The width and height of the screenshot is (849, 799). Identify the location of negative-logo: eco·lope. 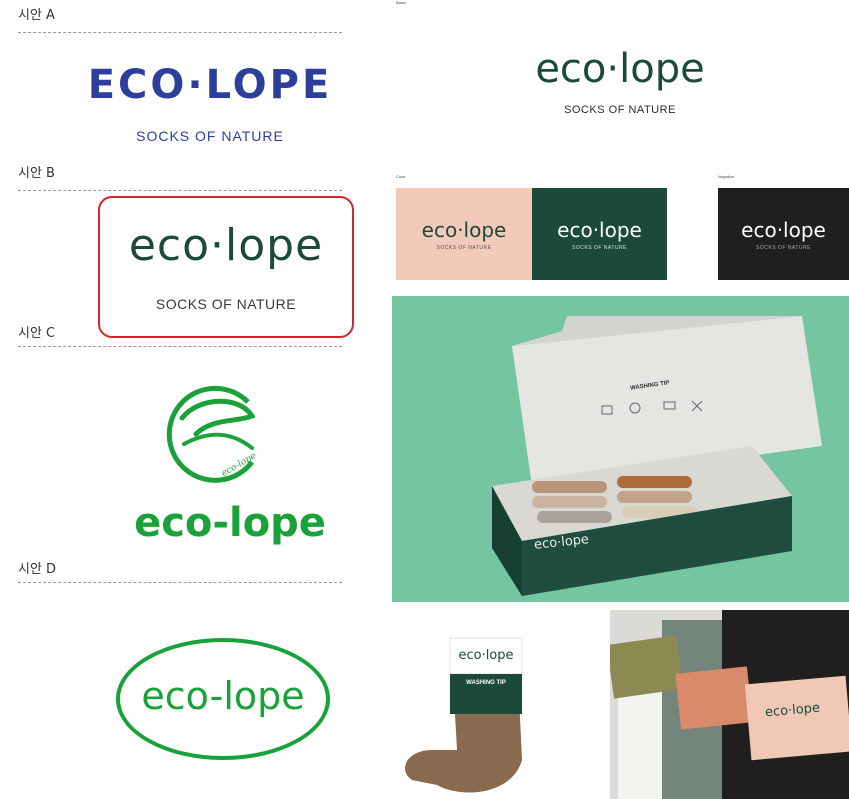
(783, 230).